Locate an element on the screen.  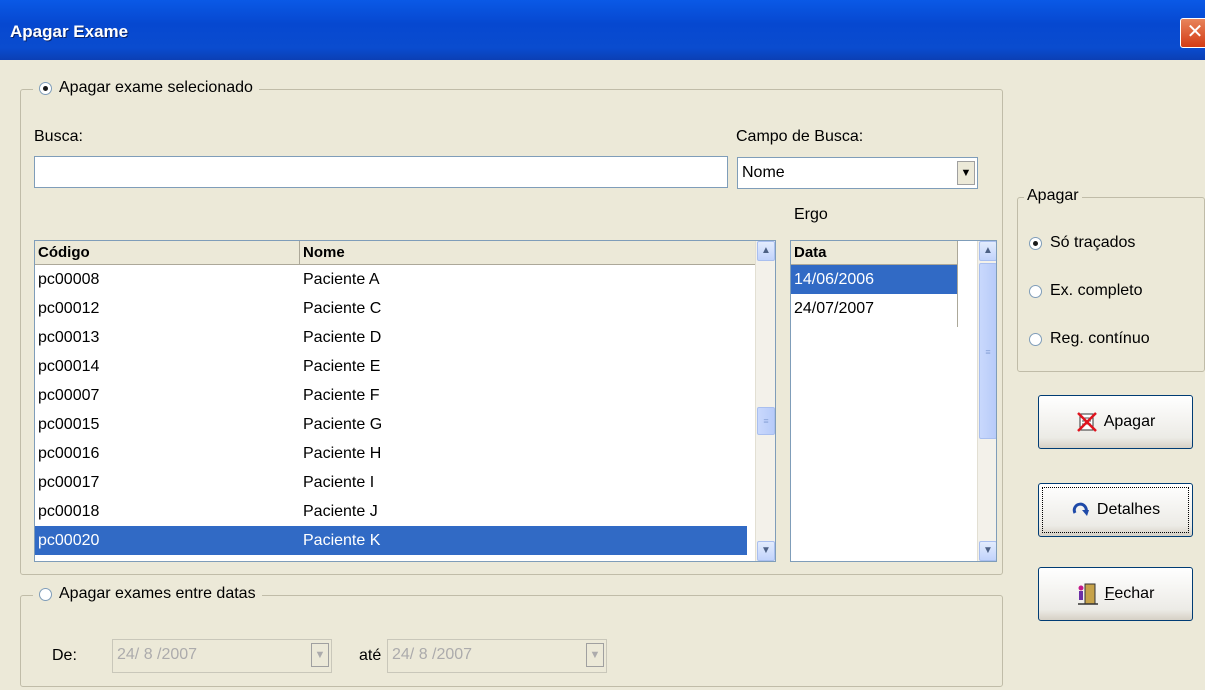
table-row: pc00020 Paciente K is located at coordinates (395, 540).